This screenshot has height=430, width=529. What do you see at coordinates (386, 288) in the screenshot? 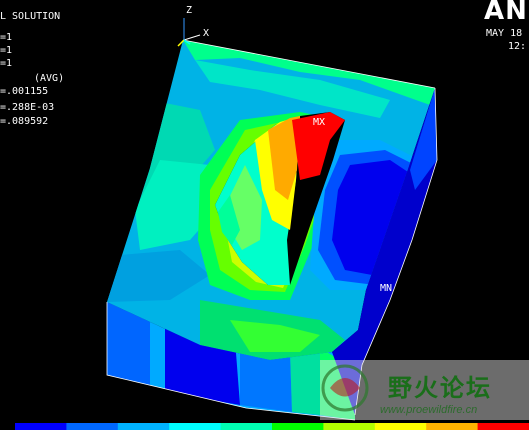
I see `min-marker-label: MN` at bounding box center [386, 288].